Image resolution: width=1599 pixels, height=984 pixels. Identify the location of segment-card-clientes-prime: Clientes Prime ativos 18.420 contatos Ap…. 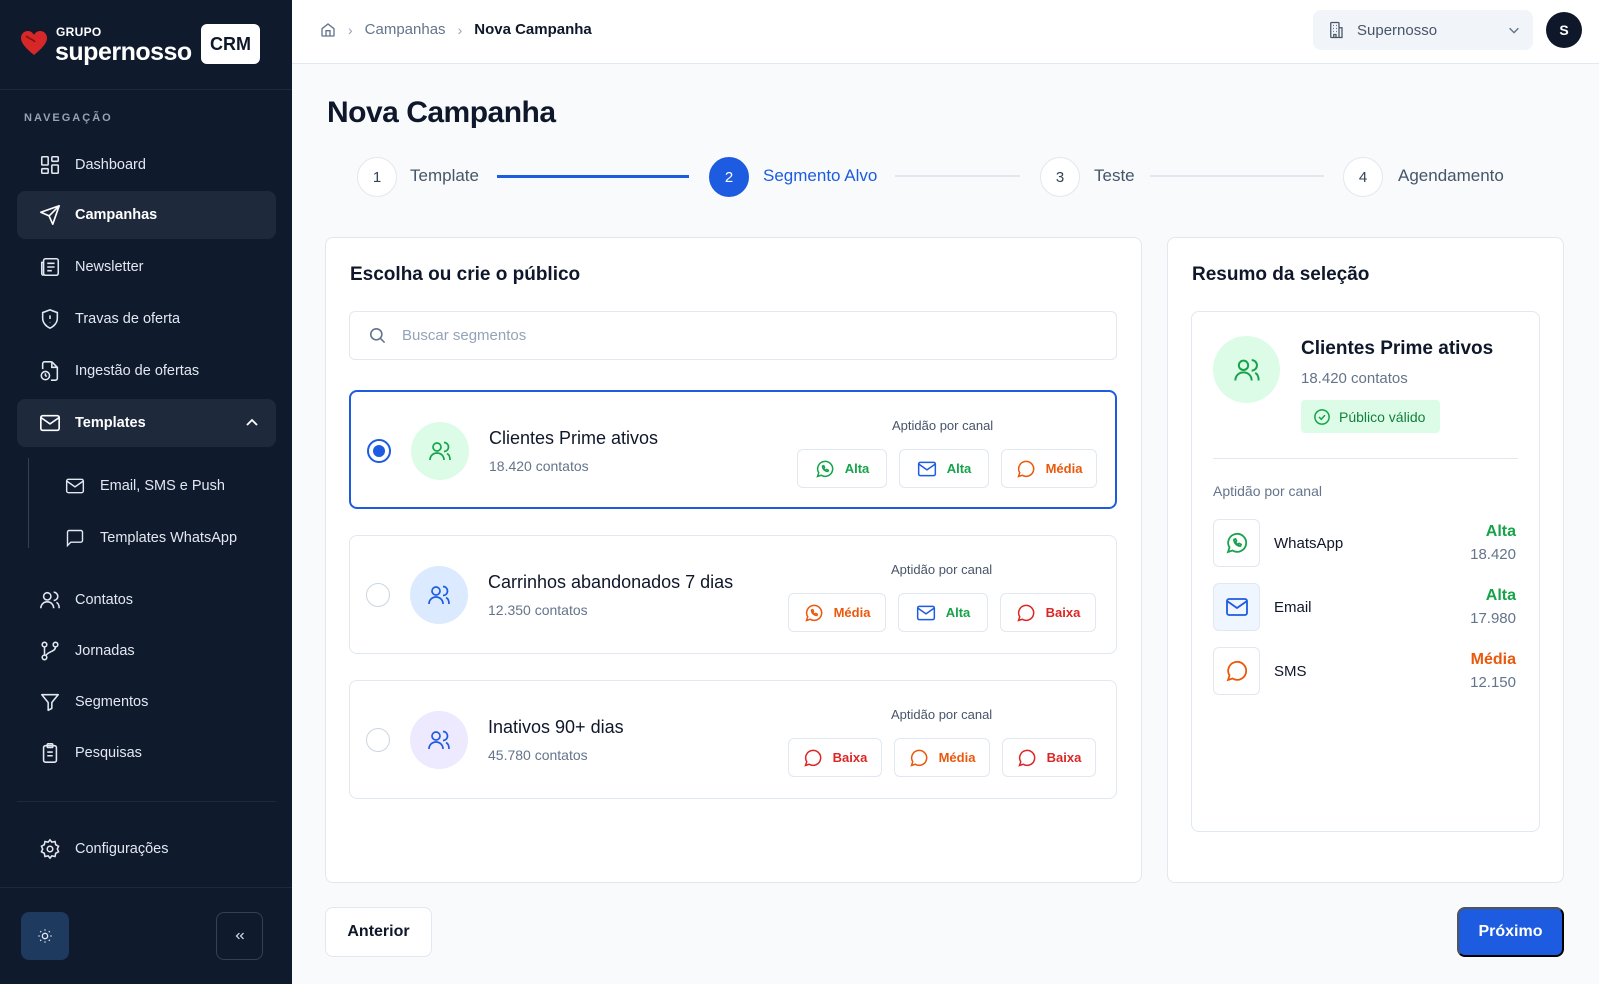
(733, 449).